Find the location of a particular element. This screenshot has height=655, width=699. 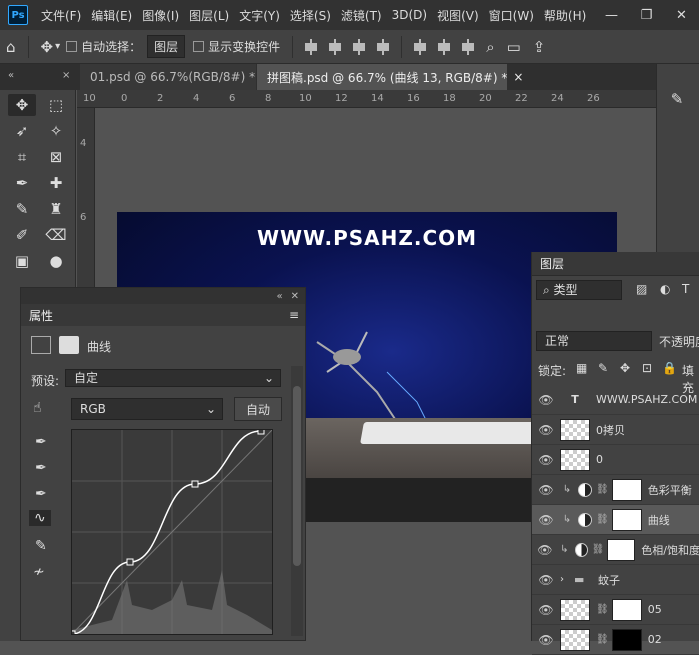

align-center-icon is located at coordinates (335, 46).